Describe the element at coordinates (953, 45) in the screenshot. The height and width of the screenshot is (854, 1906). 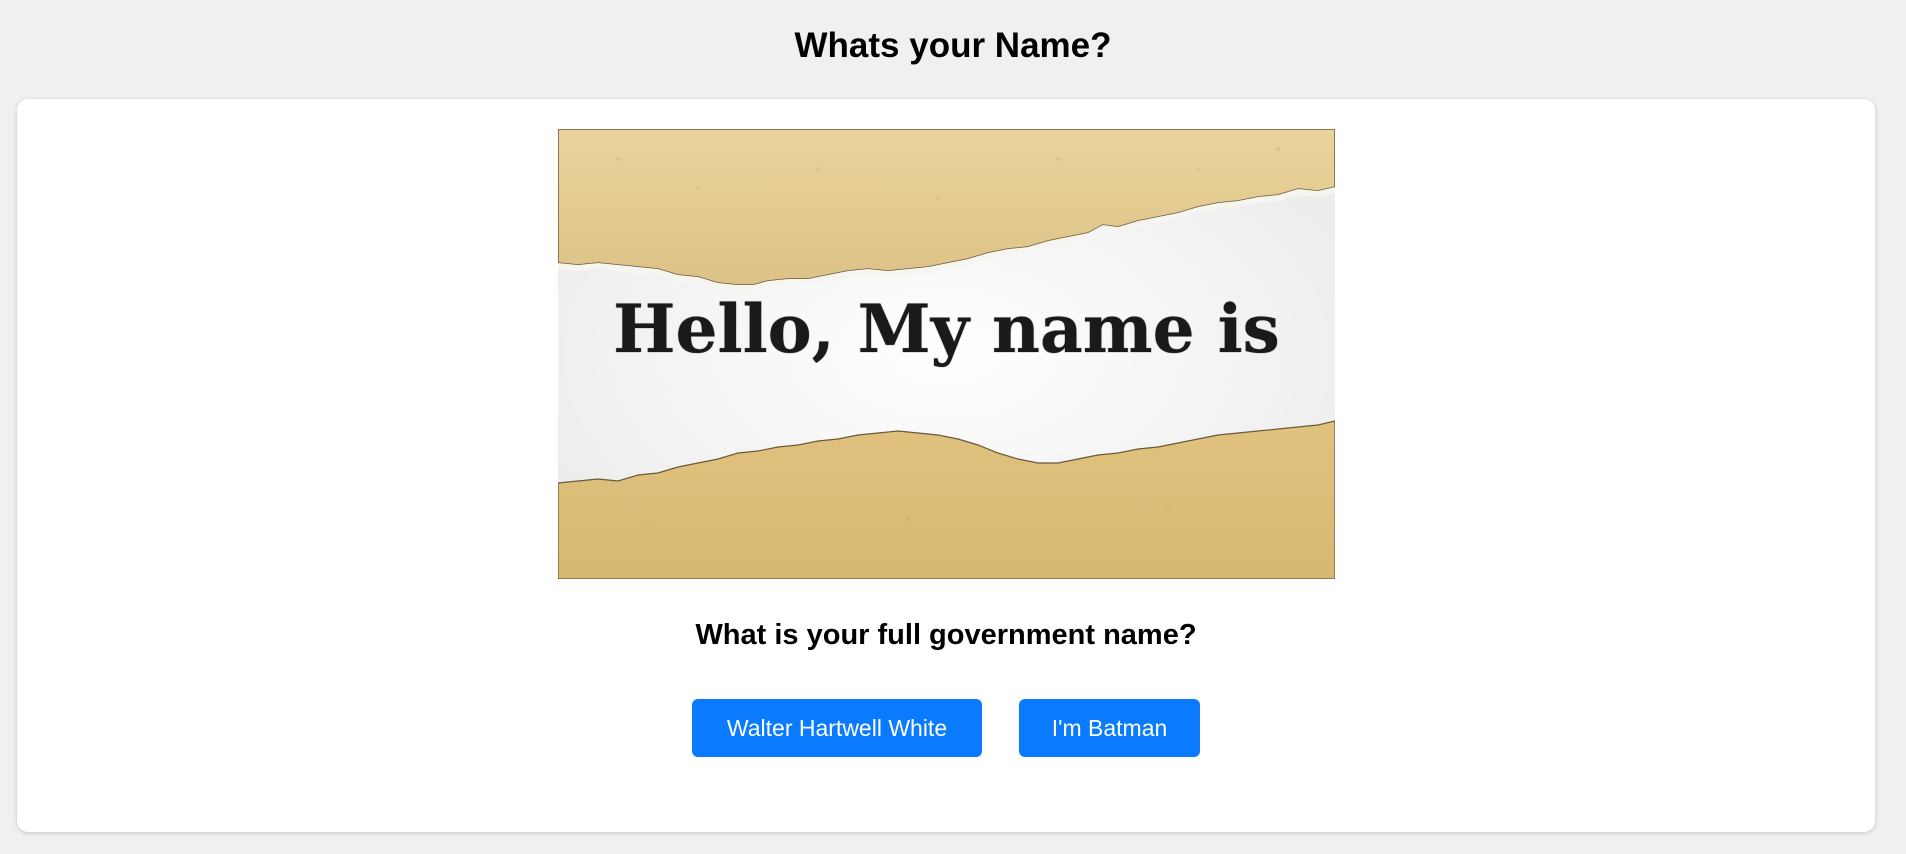
I see `page-title: Whats your Name?` at that location.